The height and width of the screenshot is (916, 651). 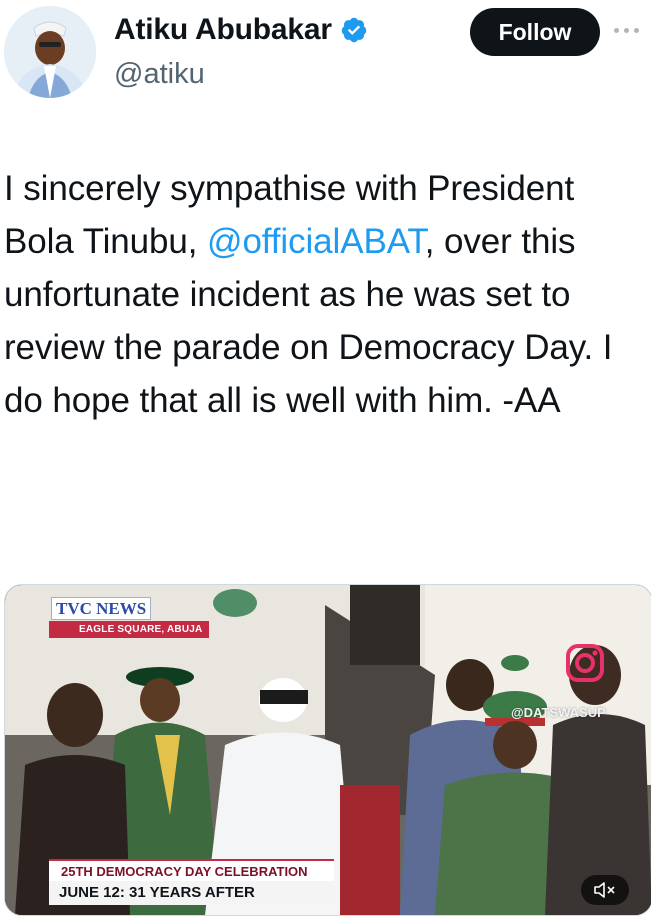 I want to click on follow-button: Follow, so click(x=535, y=32).